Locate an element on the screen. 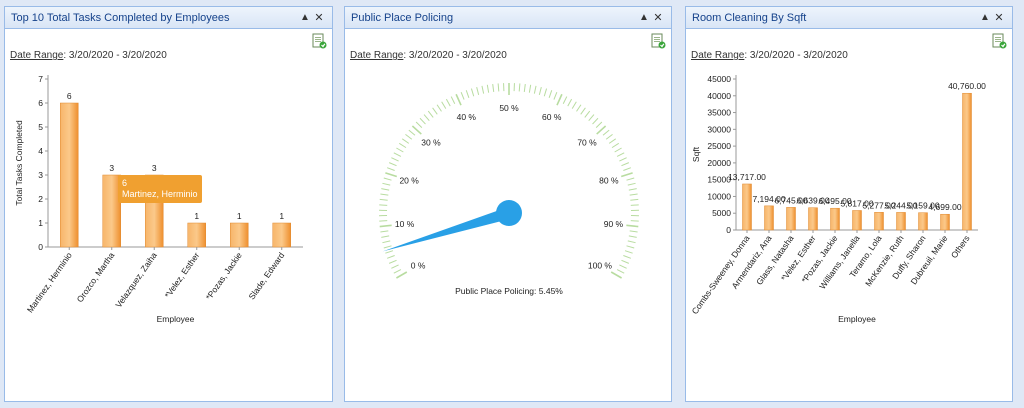 This screenshot has width=1024, height=408. y-tick-label: 40000 is located at coordinates (719, 96).